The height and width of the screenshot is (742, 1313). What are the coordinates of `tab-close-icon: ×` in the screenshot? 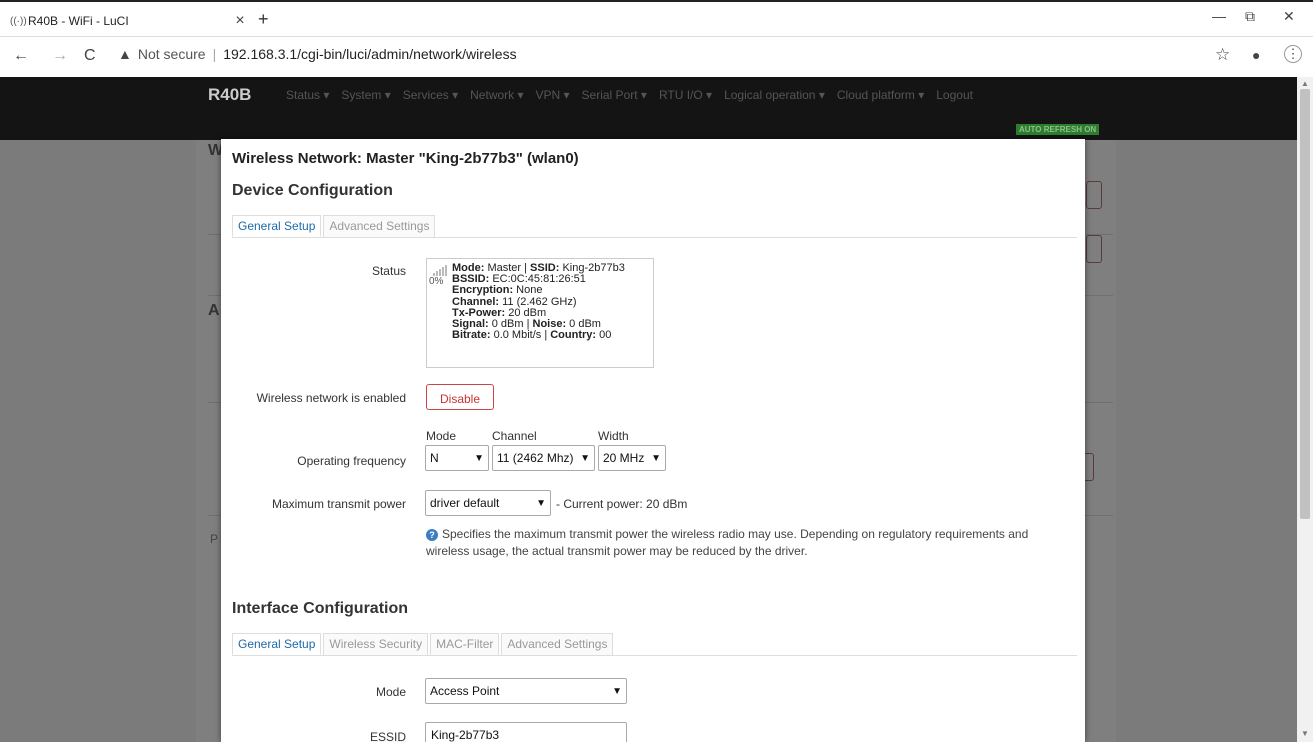 It's located at (240, 21).